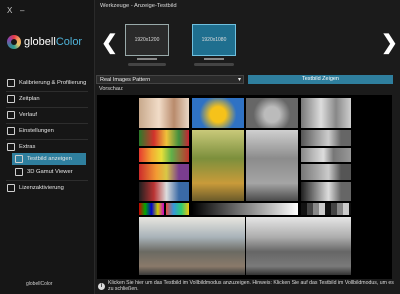  I want to click on image-icon, so click(19, 159).